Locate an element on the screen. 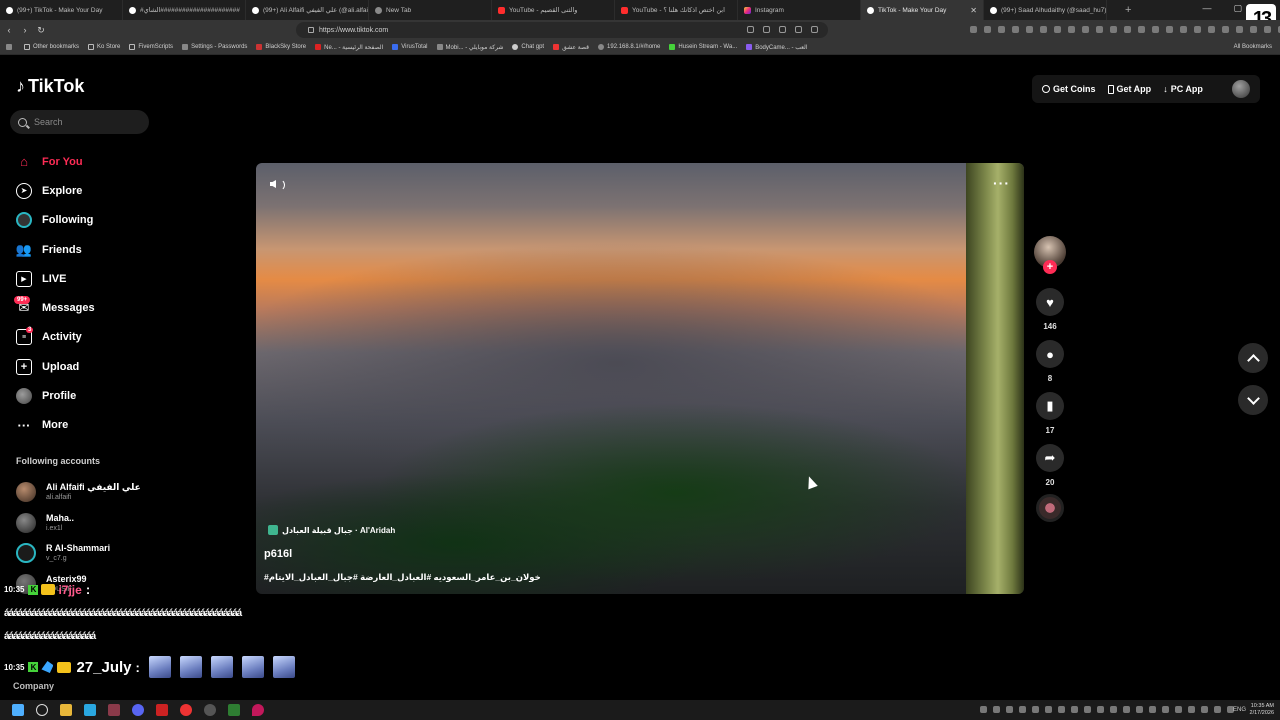 The width and height of the screenshot is (1280, 720). telegram-icon is located at coordinates (90, 710).